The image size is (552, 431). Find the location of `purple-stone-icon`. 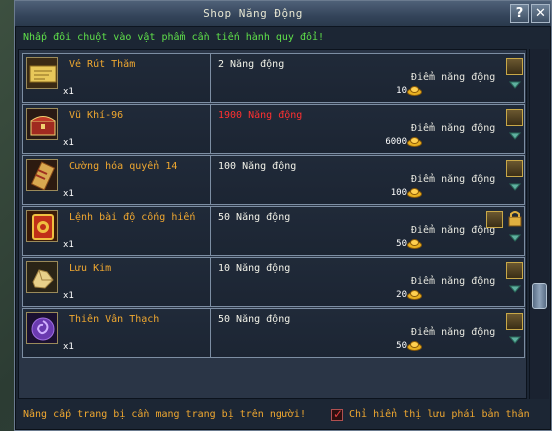

purple-stone-icon is located at coordinates (42, 328).